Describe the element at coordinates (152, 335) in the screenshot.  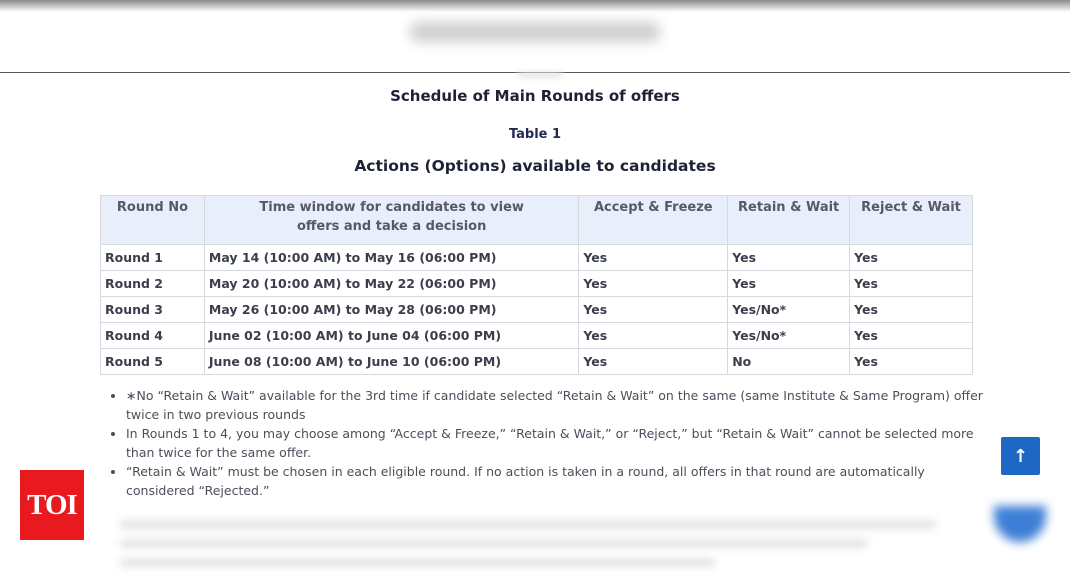
I see `cell-round: Round 4` at that location.